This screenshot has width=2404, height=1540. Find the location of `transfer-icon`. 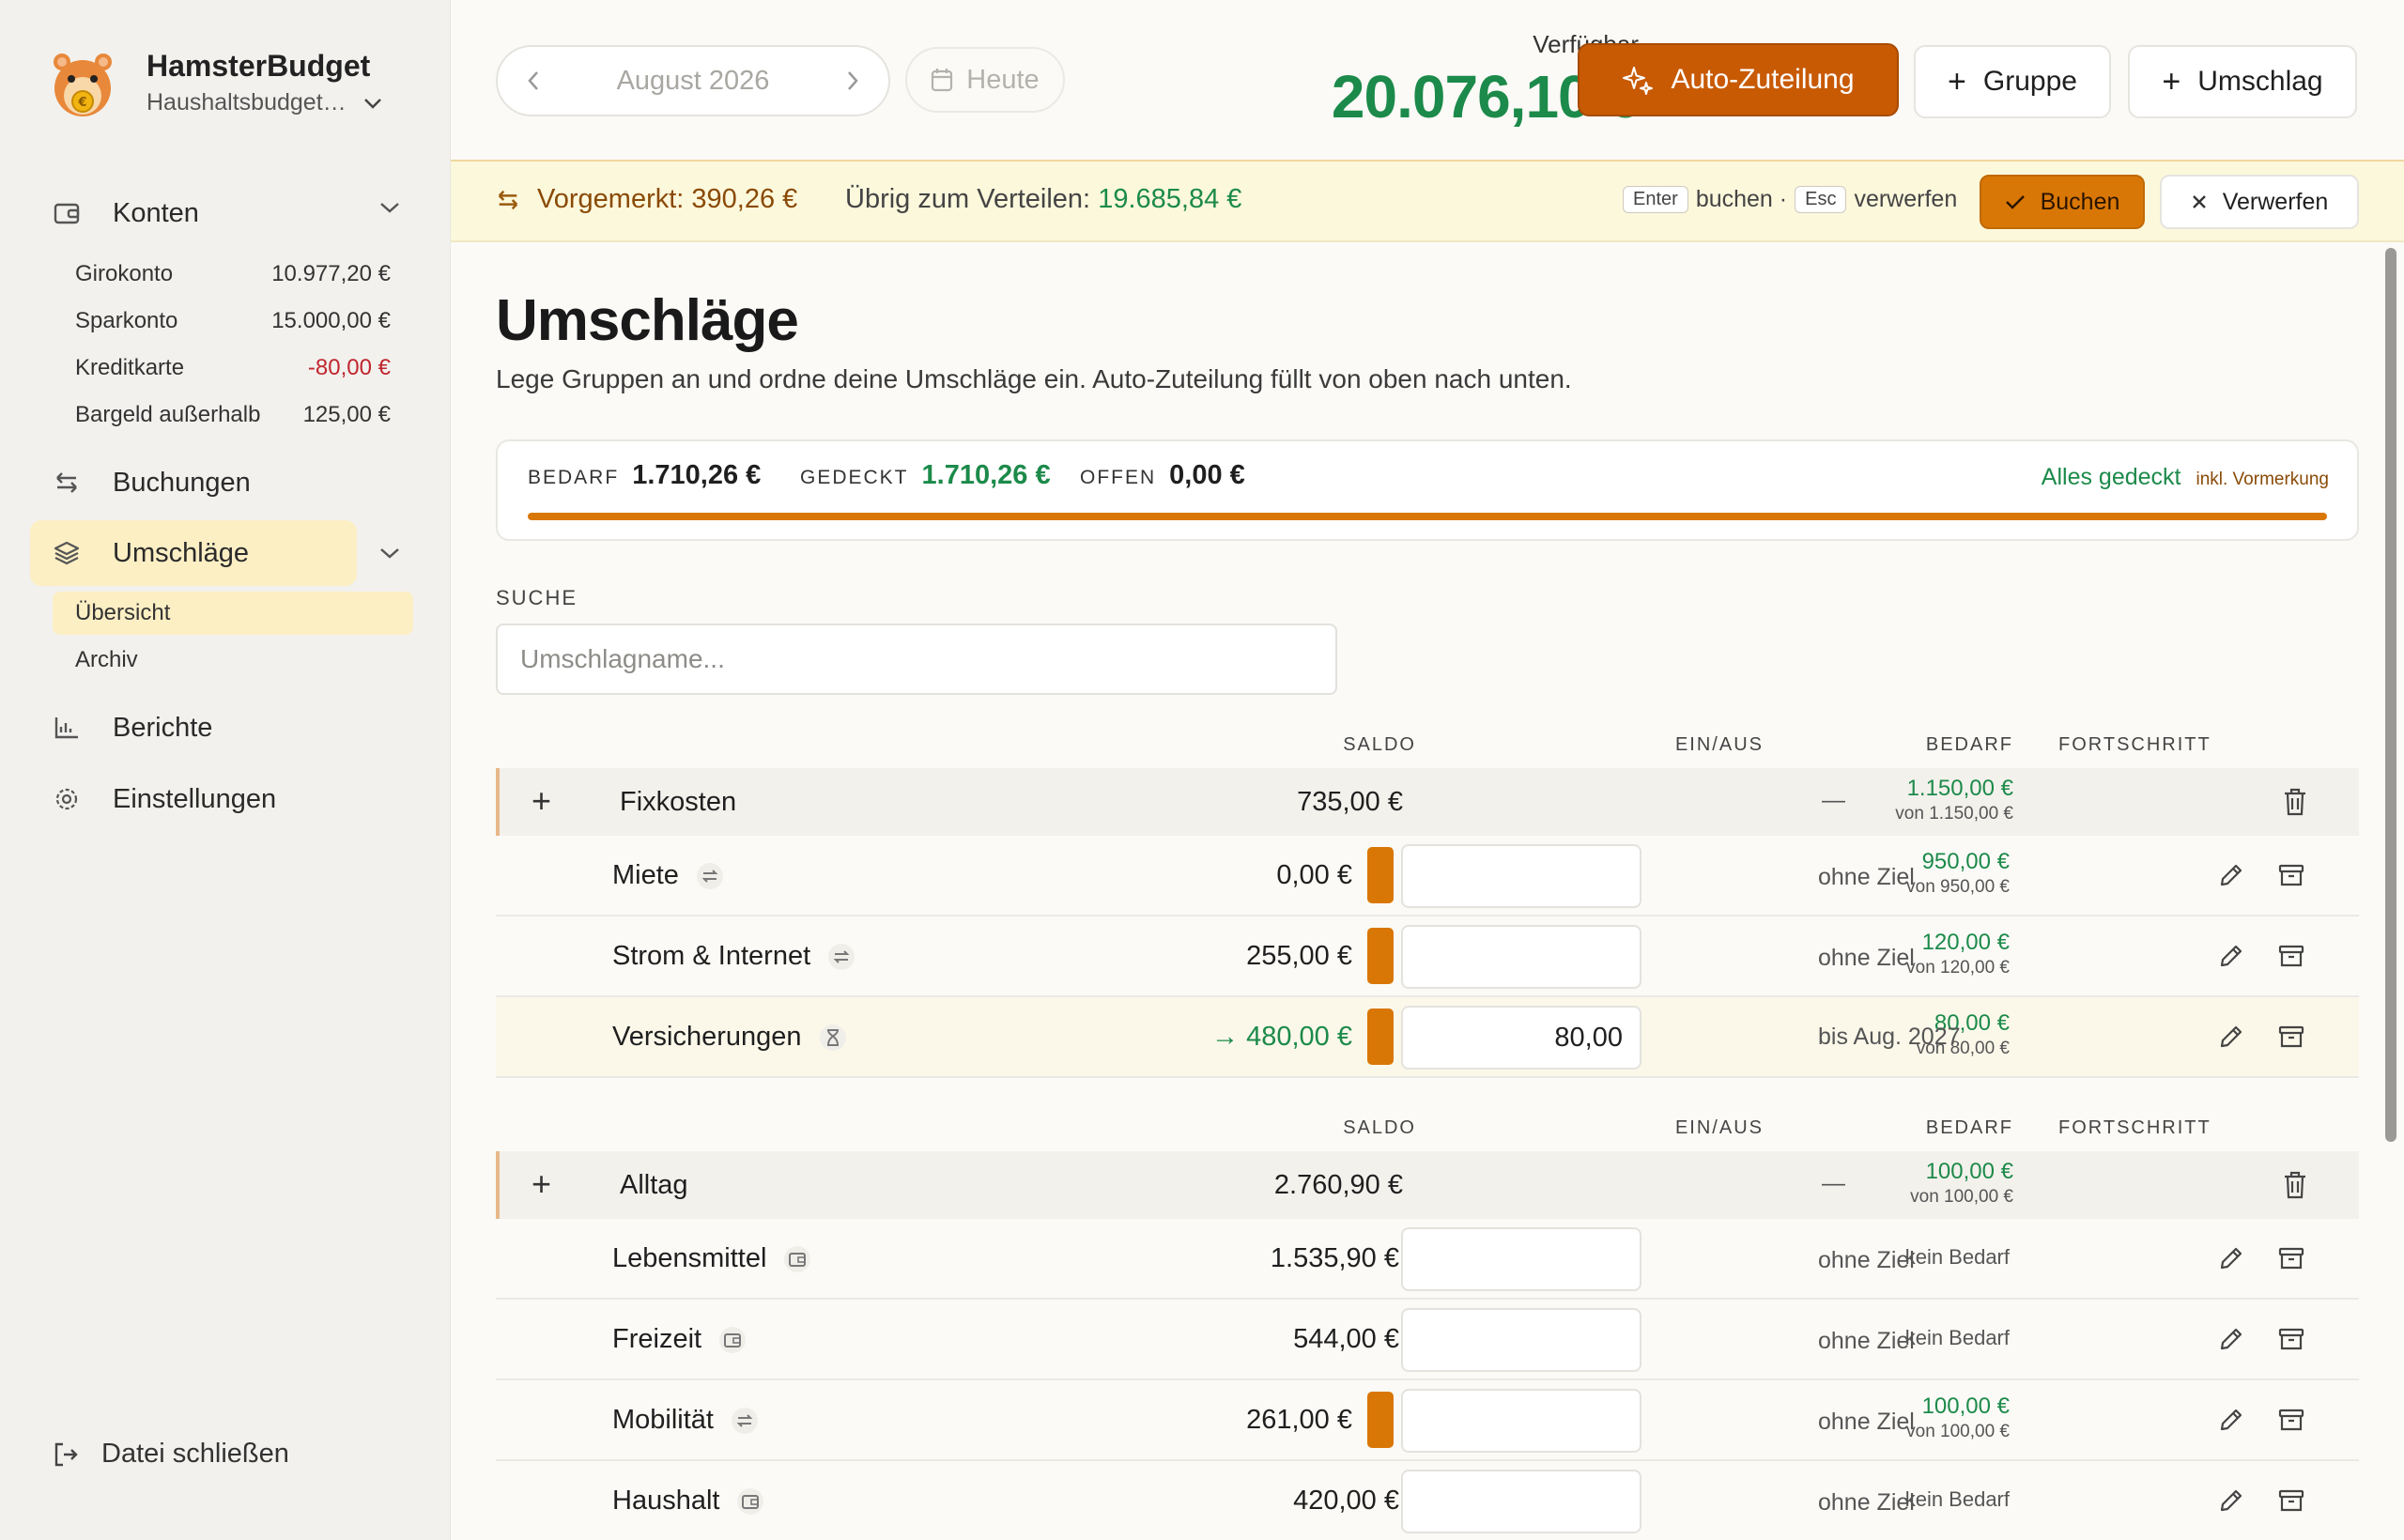

transfer-icon is located at coordinates (67, 483).